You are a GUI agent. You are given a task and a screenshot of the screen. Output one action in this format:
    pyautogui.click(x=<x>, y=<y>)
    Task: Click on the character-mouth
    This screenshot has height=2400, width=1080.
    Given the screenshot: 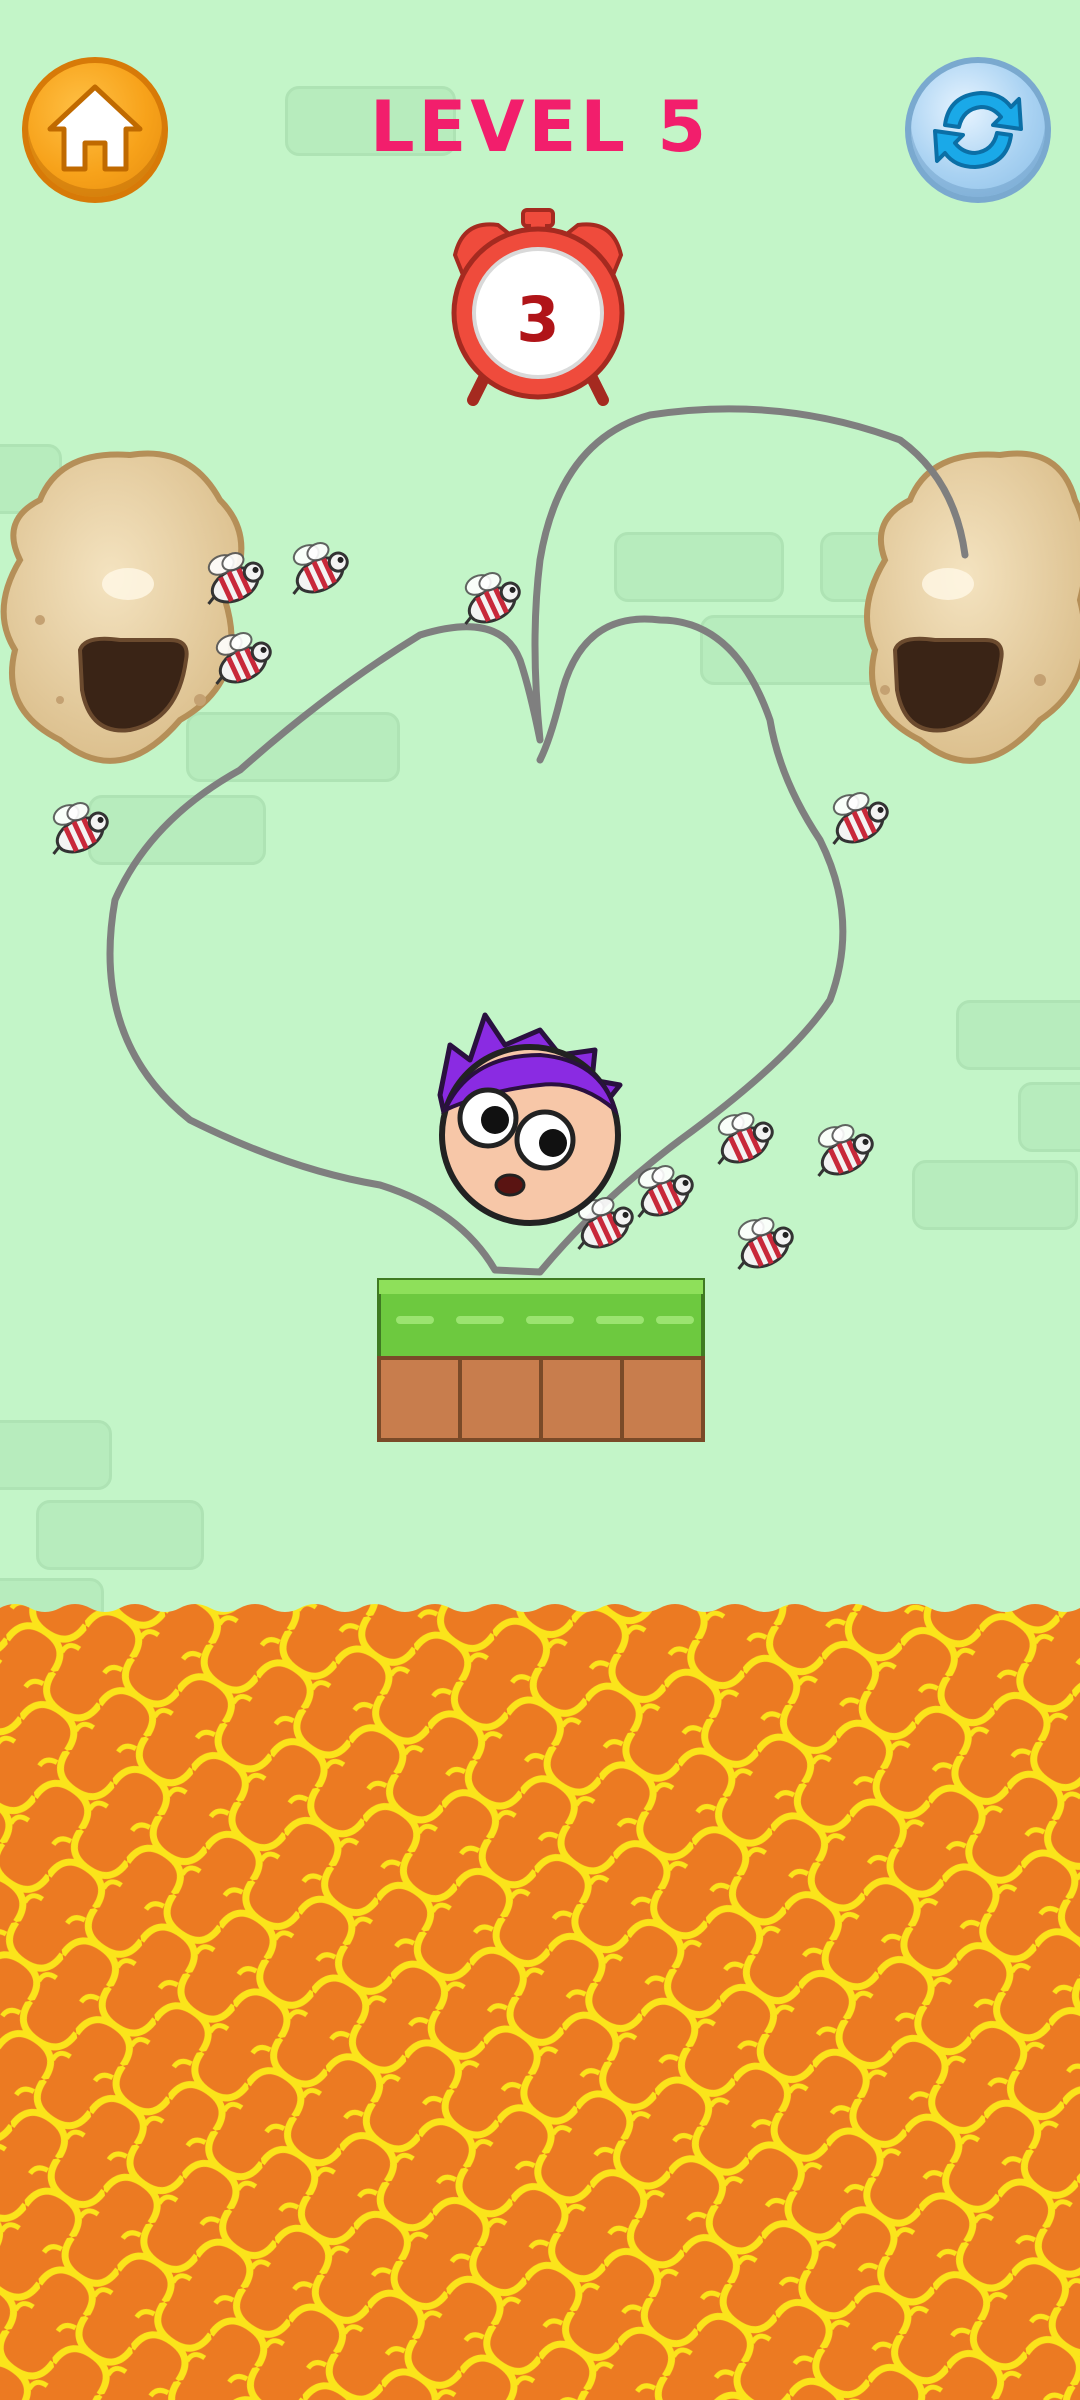 What is the action you would take?
    pyautogui.click(x=510, y=1185)
    